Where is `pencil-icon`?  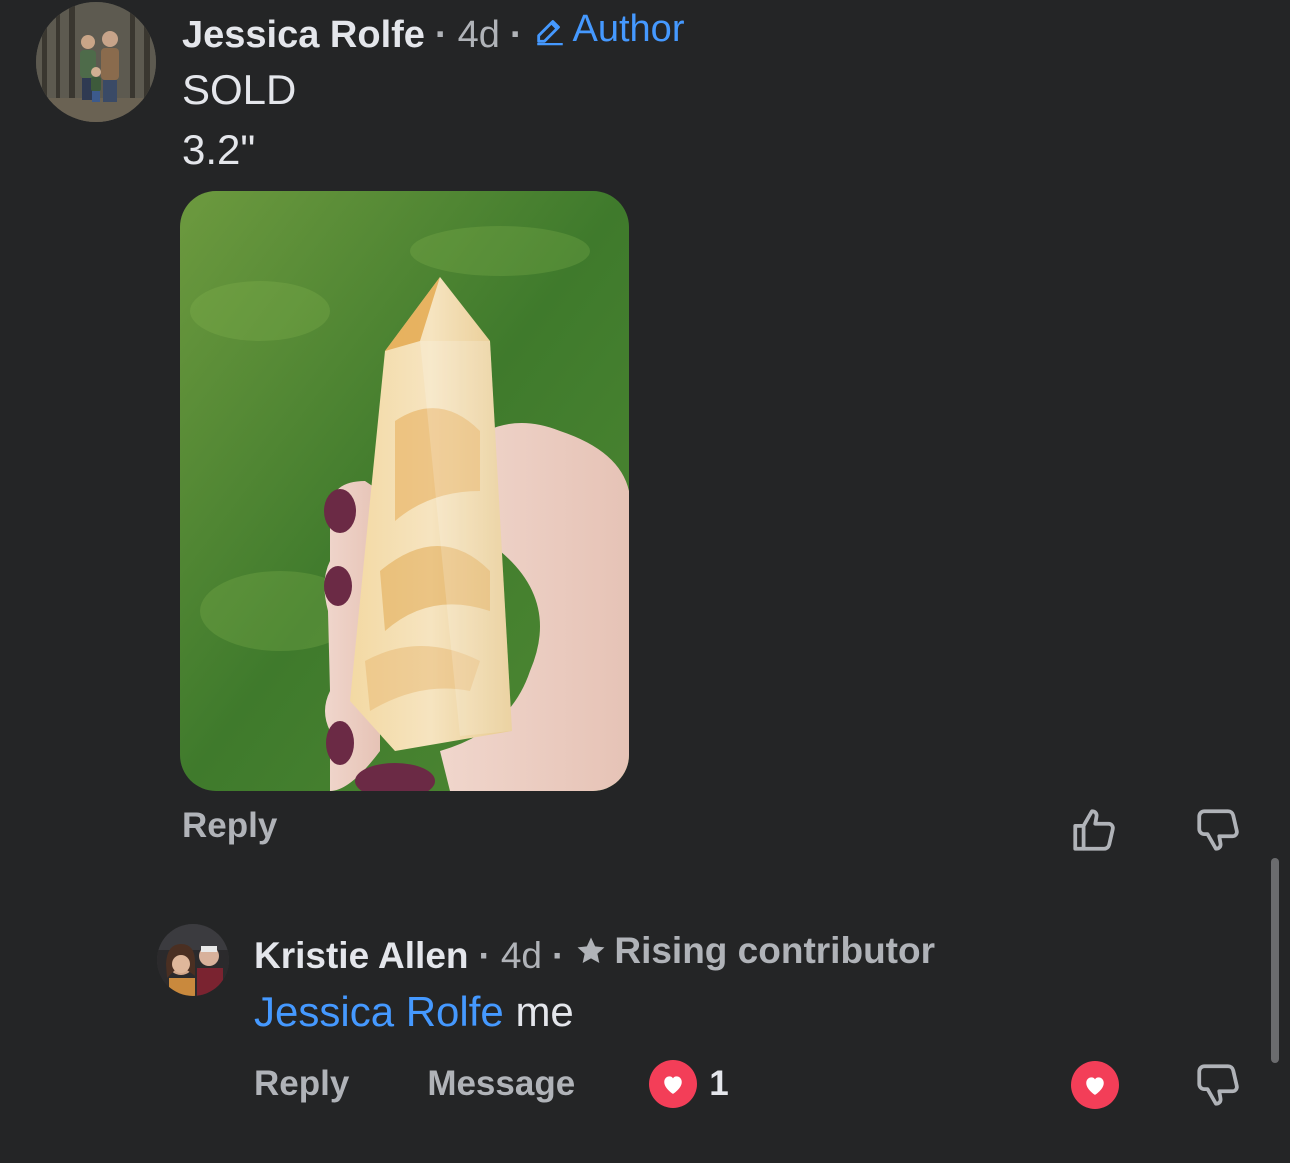
pencil-icon is located at coordinates (549, 32).